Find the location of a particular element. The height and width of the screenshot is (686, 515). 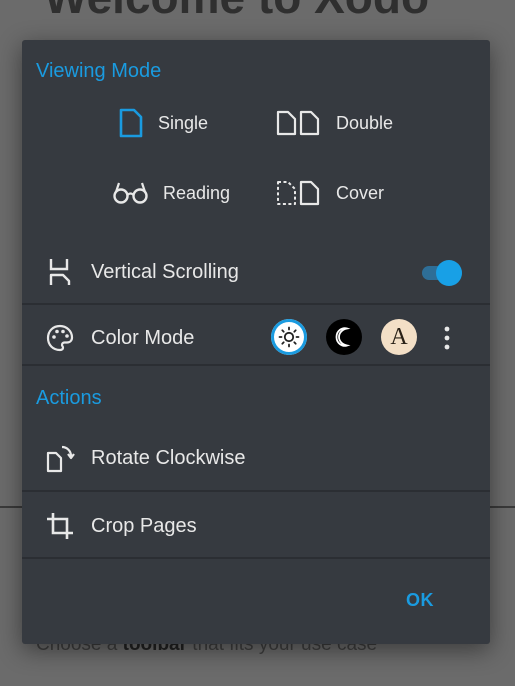

more-options-icon is located at coordinates (447, 338).